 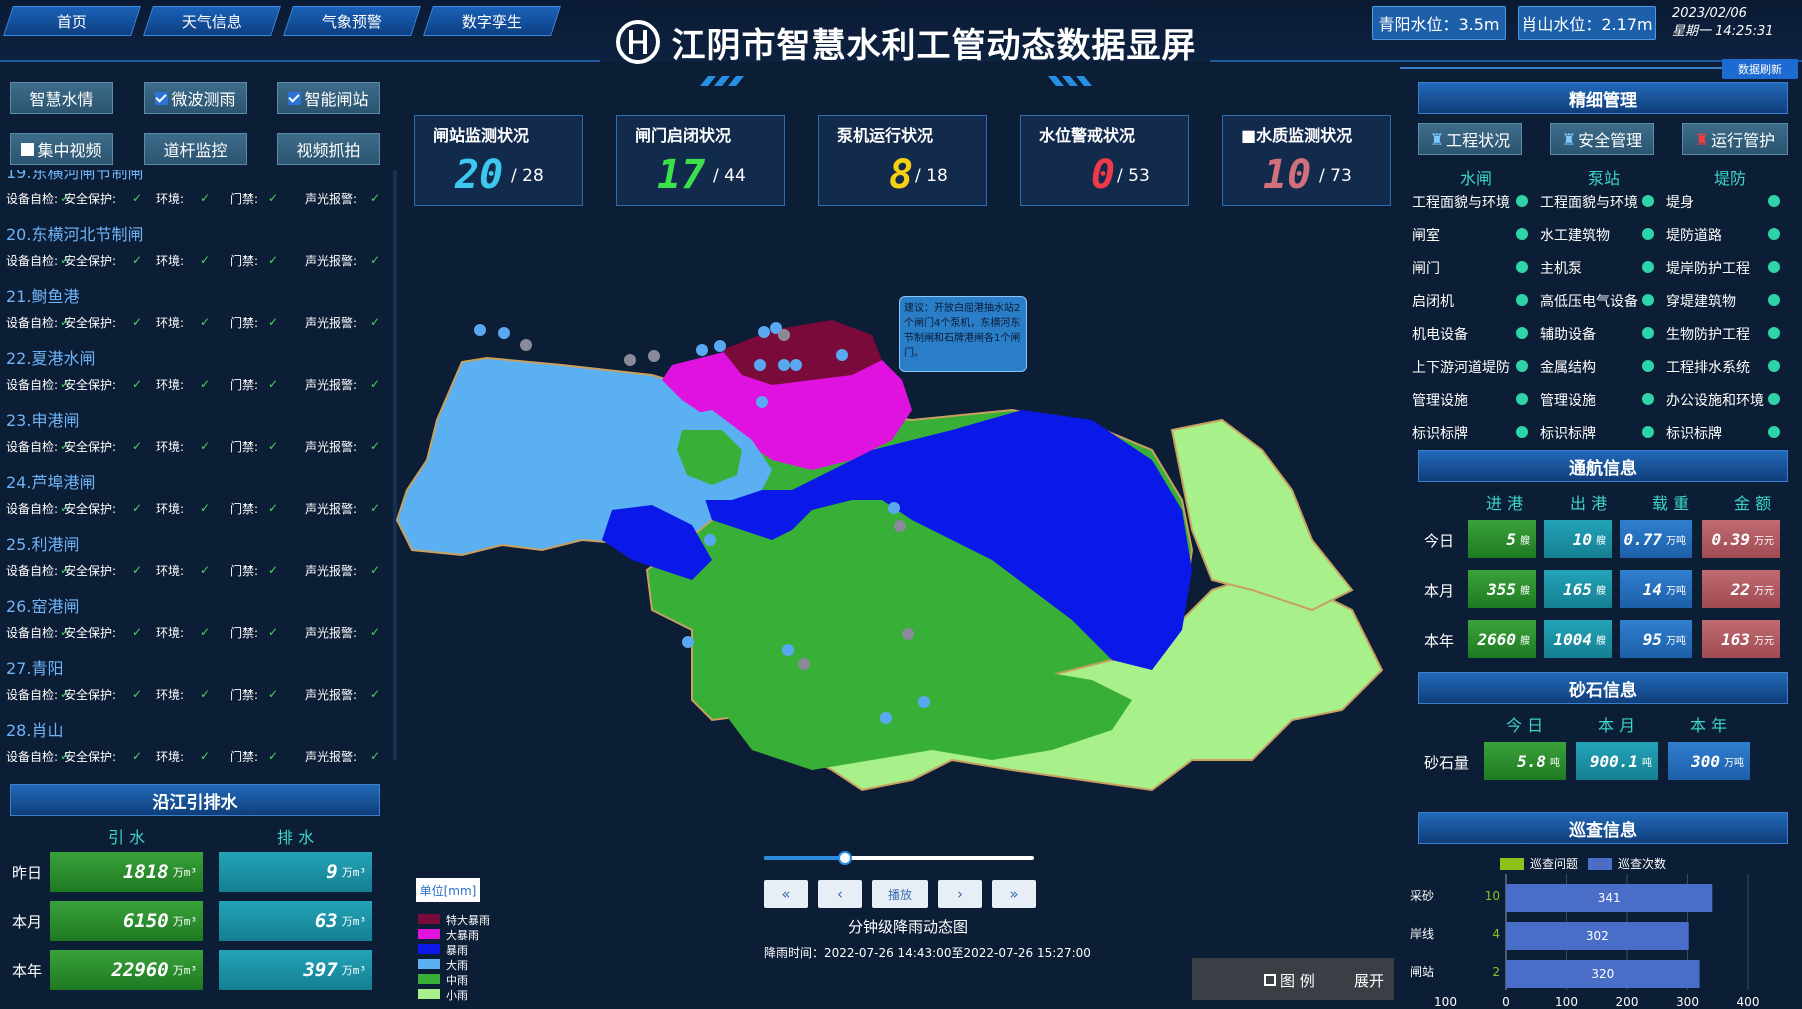 What do you see at coordinates (786, 894) in the screenshot?
I see `first-button: «` at bounding box center [786, 894].